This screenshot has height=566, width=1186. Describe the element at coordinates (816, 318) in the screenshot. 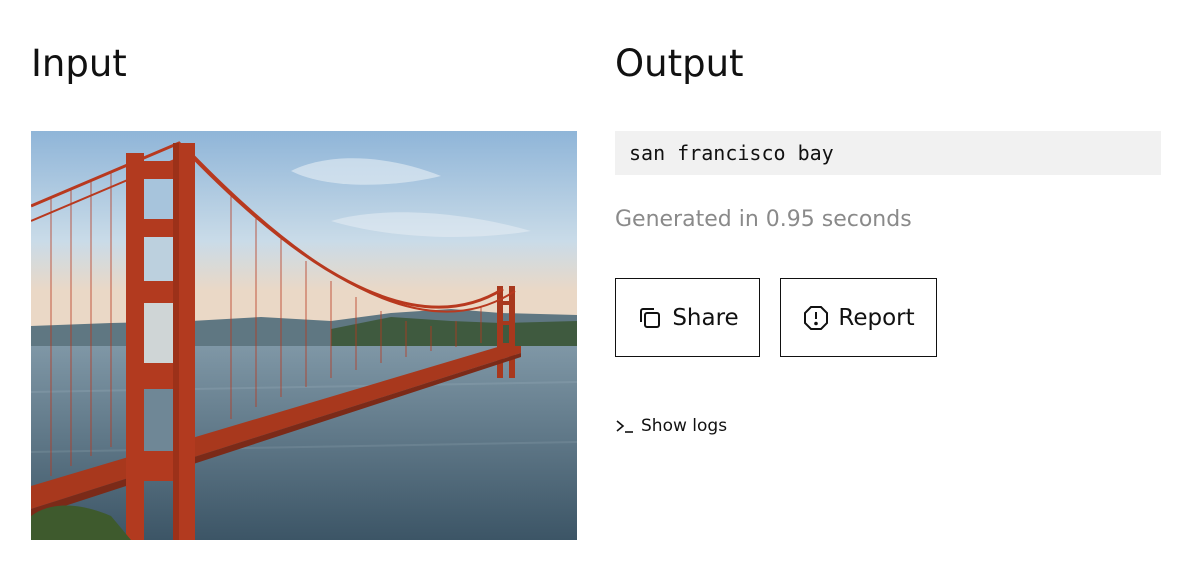

I see `alert-octagon-icon` at that location.